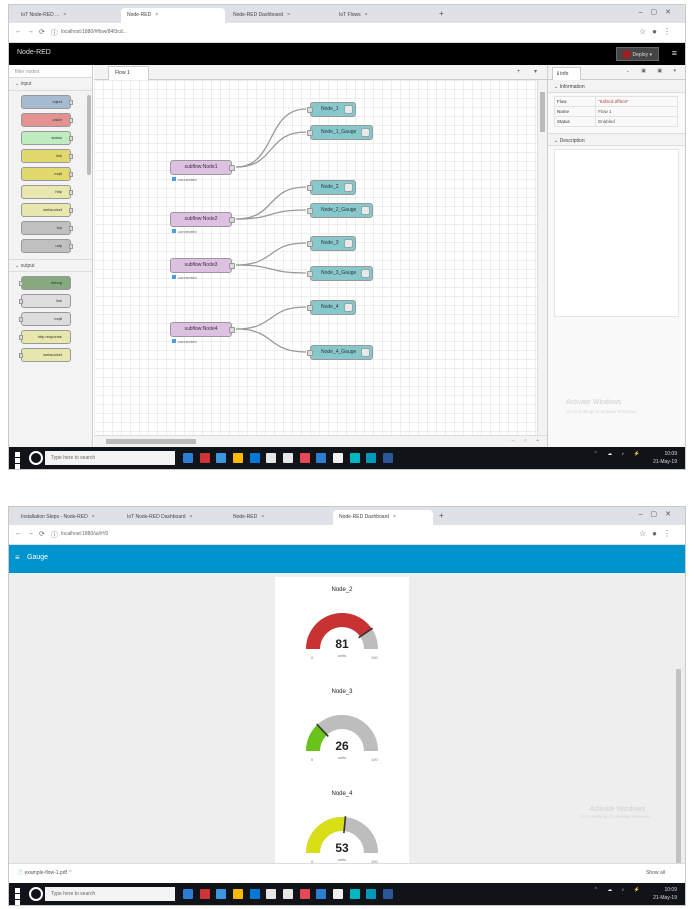  Describe the element at coordinates (279, 517) in the screenshot. I see `browser-tab: Node-RED ×` at that location.